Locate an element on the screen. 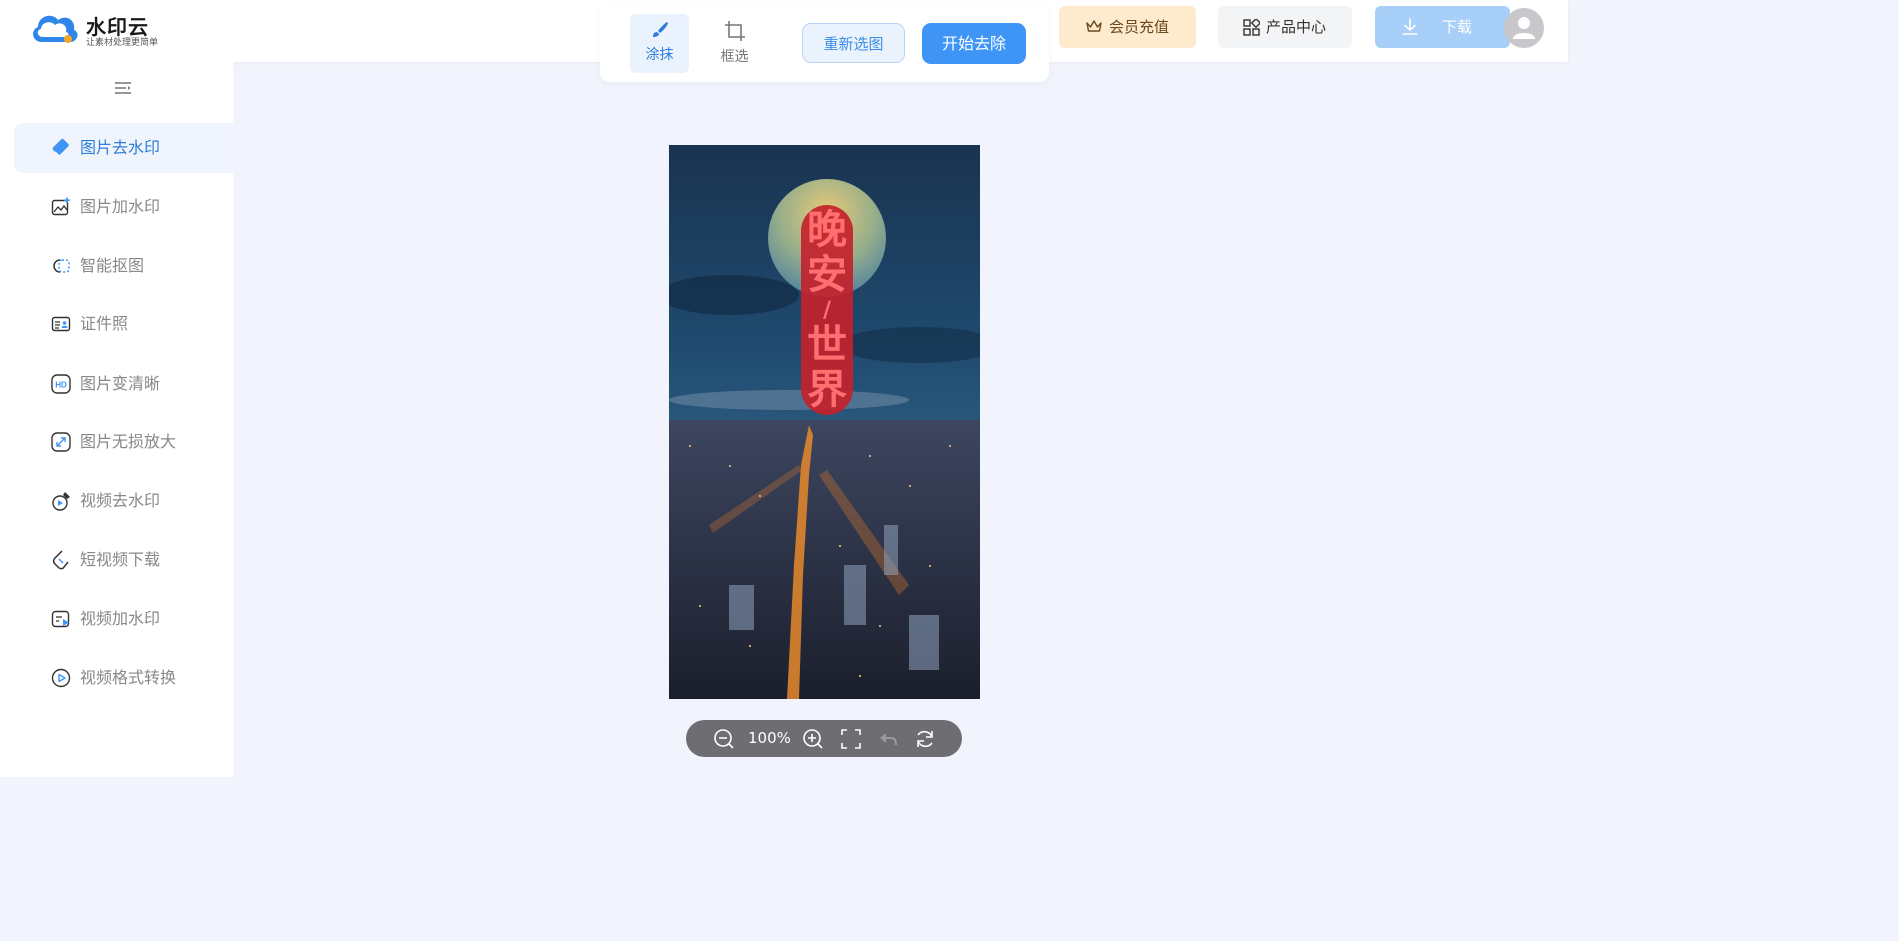 This screenshot has width=1899, height=941. zoom-level: 100% is located at coordinates (769, 738).